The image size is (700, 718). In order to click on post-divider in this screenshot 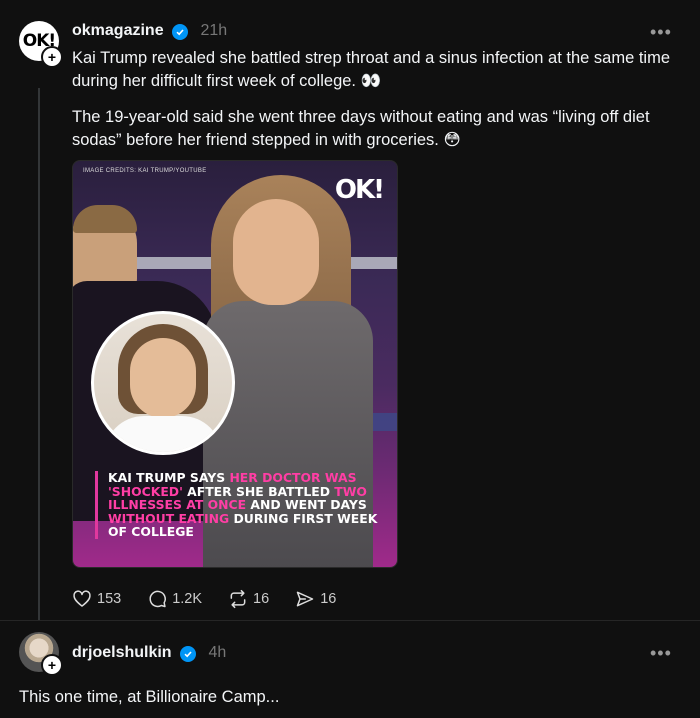, I will do `click(350, 620)`.